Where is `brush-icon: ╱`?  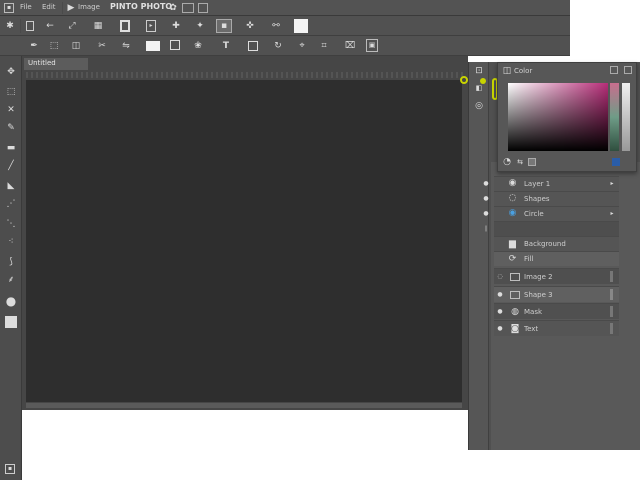
brush-icon: ╱ is located at coordinates (11, 166).